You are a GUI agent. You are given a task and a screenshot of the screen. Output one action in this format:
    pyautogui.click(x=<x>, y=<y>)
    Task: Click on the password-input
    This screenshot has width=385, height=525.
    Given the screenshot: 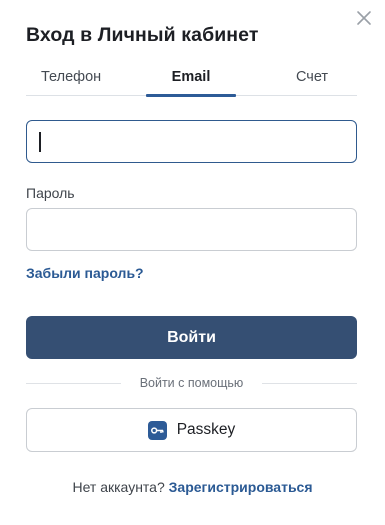 What is the action you would take?
    pyautogui.click(x=191, y=229)
    